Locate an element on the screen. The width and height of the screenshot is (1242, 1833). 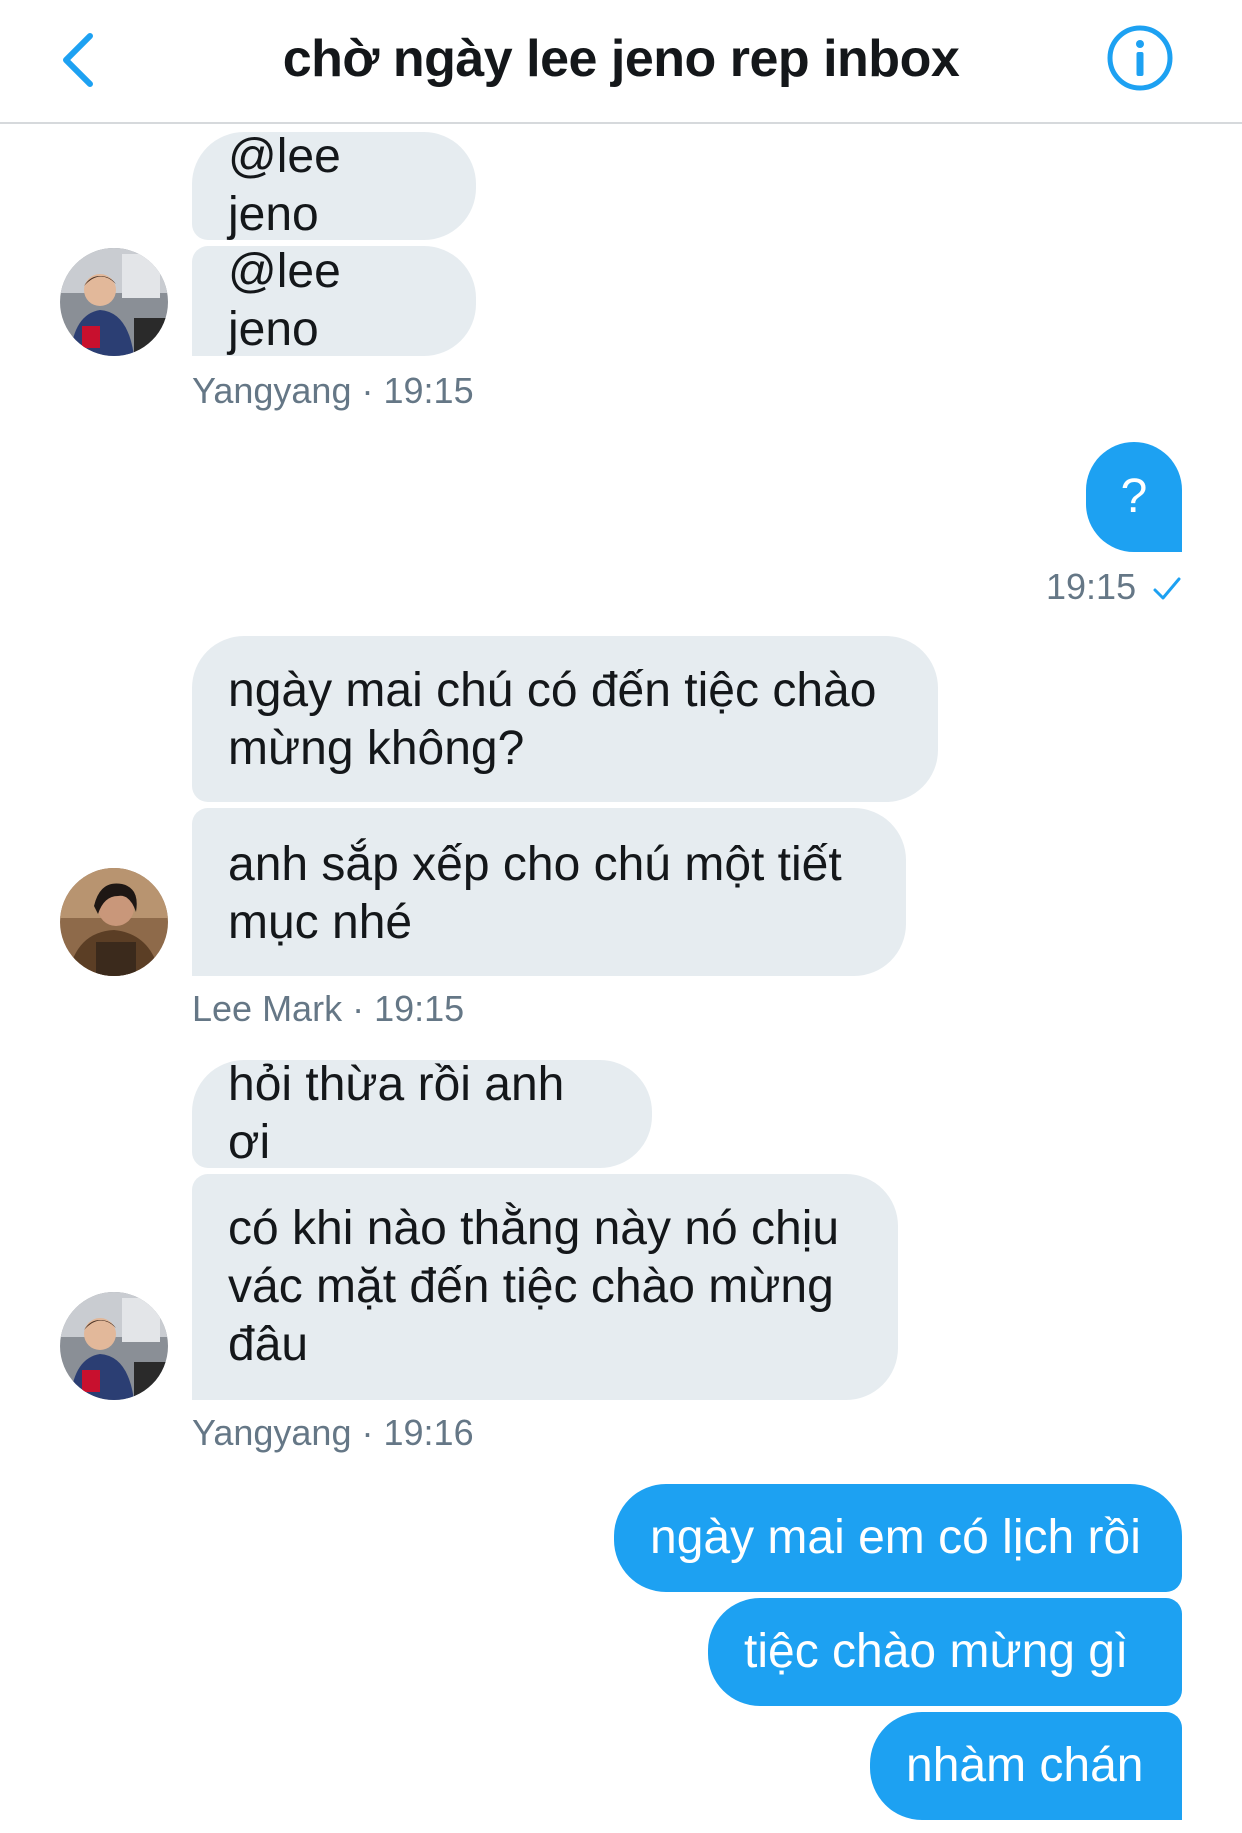
message-text-line: anh sắp xếp cho chú một tiết is located at coordinates (535, 864).